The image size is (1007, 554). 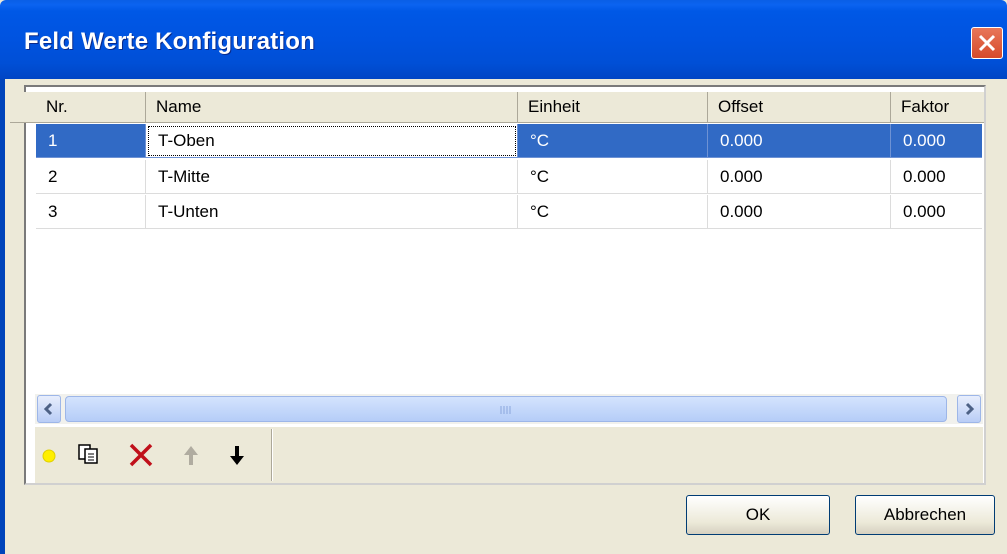 I want to click on grip-icon, so click(x=505, y=410).